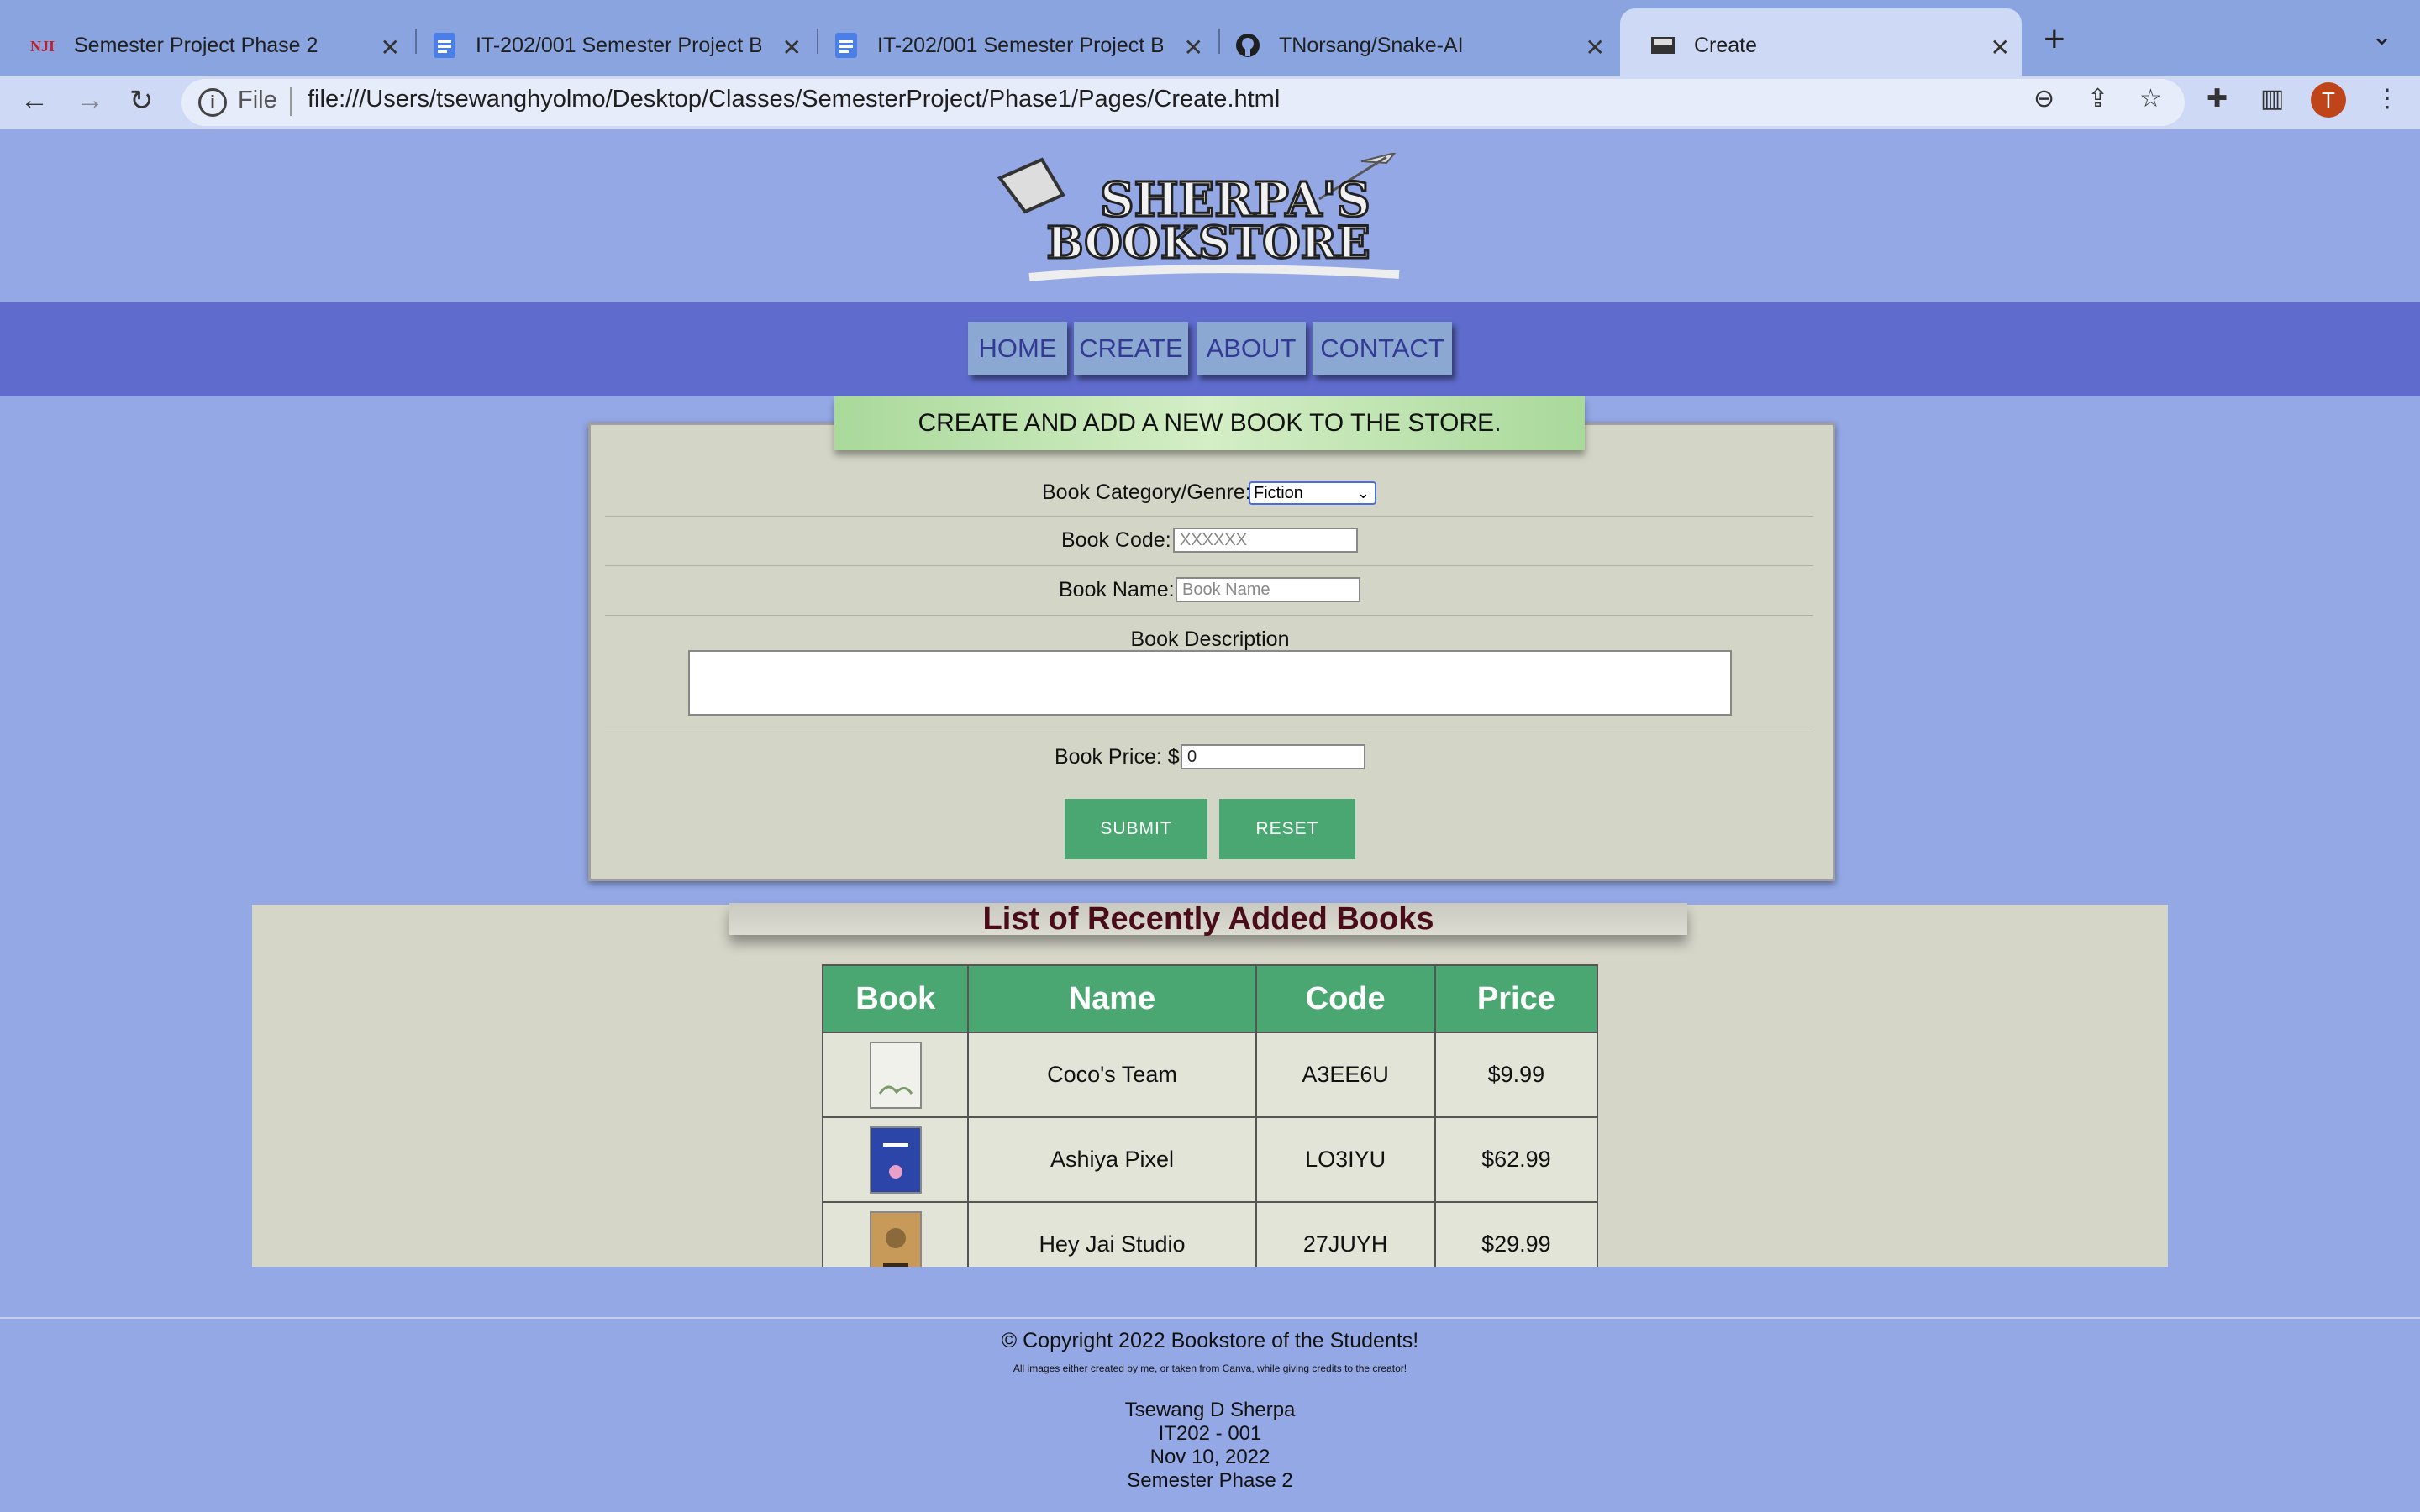 The image size is (2420, 1512). What do you see at coordinates (1516, 998) in the screenshot?
I see `column-header-price: Price` at bounding box center [1516, 998].